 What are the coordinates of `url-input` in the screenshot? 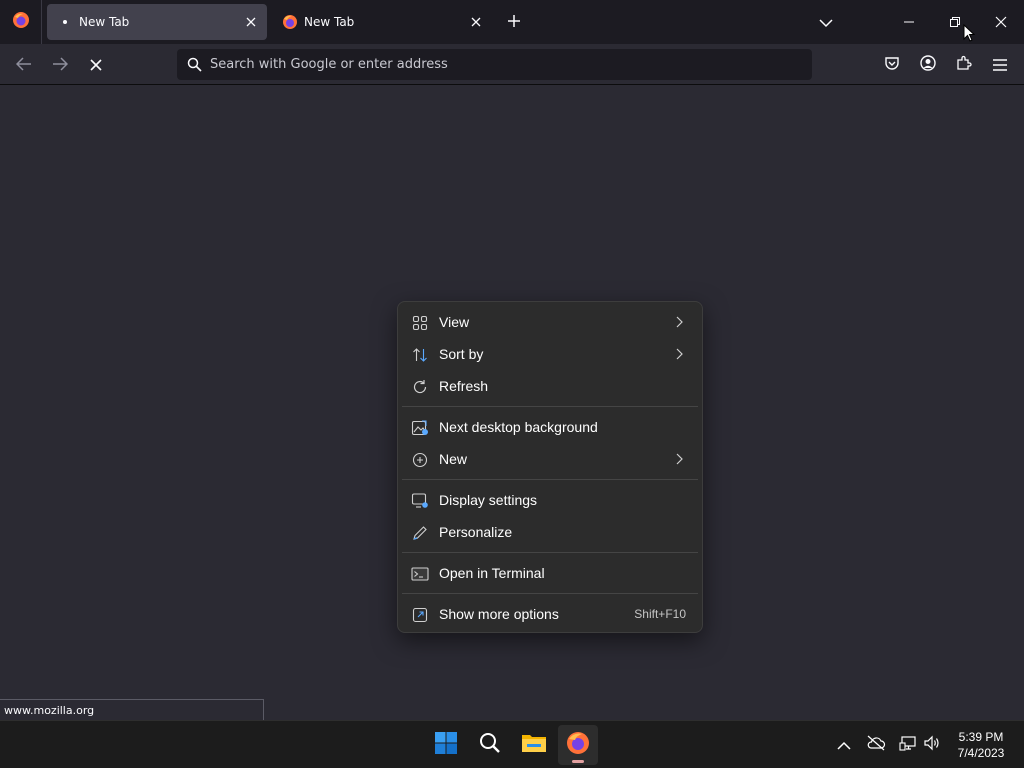 It's located at (505, 64).